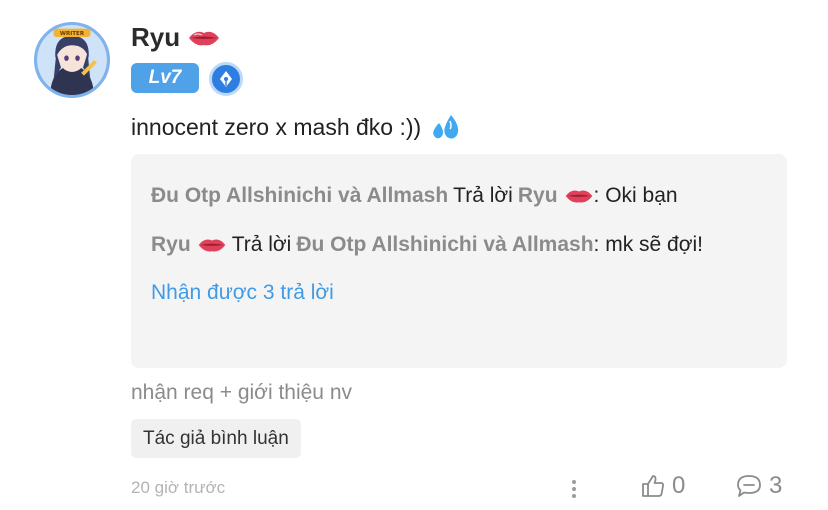 Image resolution: width=828 pixels, height=510 pixels. What do you see at coordinates (444, 245) in the screenshot?
I see `reply-target: Đu Otp Allshinichi và Allmash` at bounding box center [444, 245].